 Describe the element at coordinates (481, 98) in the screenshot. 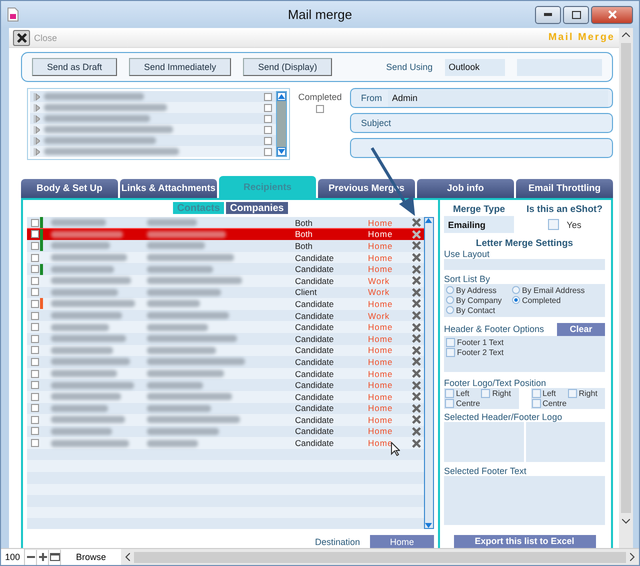

I see `from-field: From Admin` at that location.